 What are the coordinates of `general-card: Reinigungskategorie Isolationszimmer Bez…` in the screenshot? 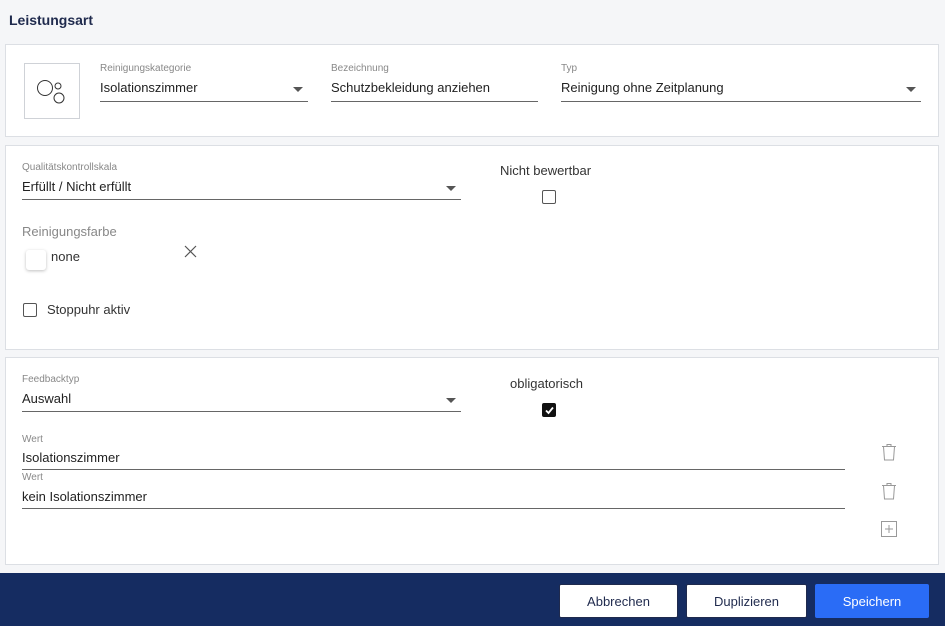 It's located at (472, 90).